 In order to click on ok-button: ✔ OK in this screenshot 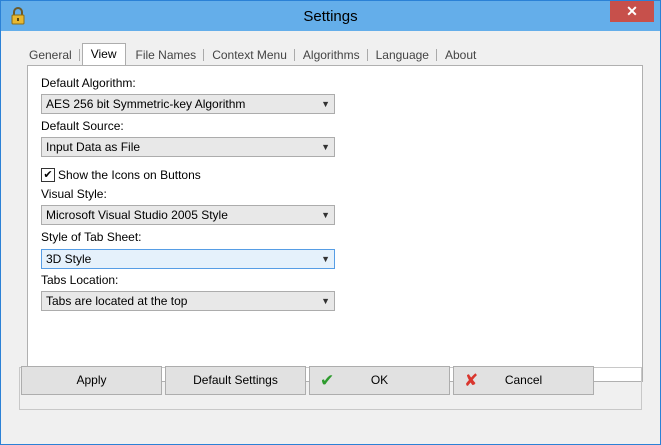, I will do `click(379, 380)`.